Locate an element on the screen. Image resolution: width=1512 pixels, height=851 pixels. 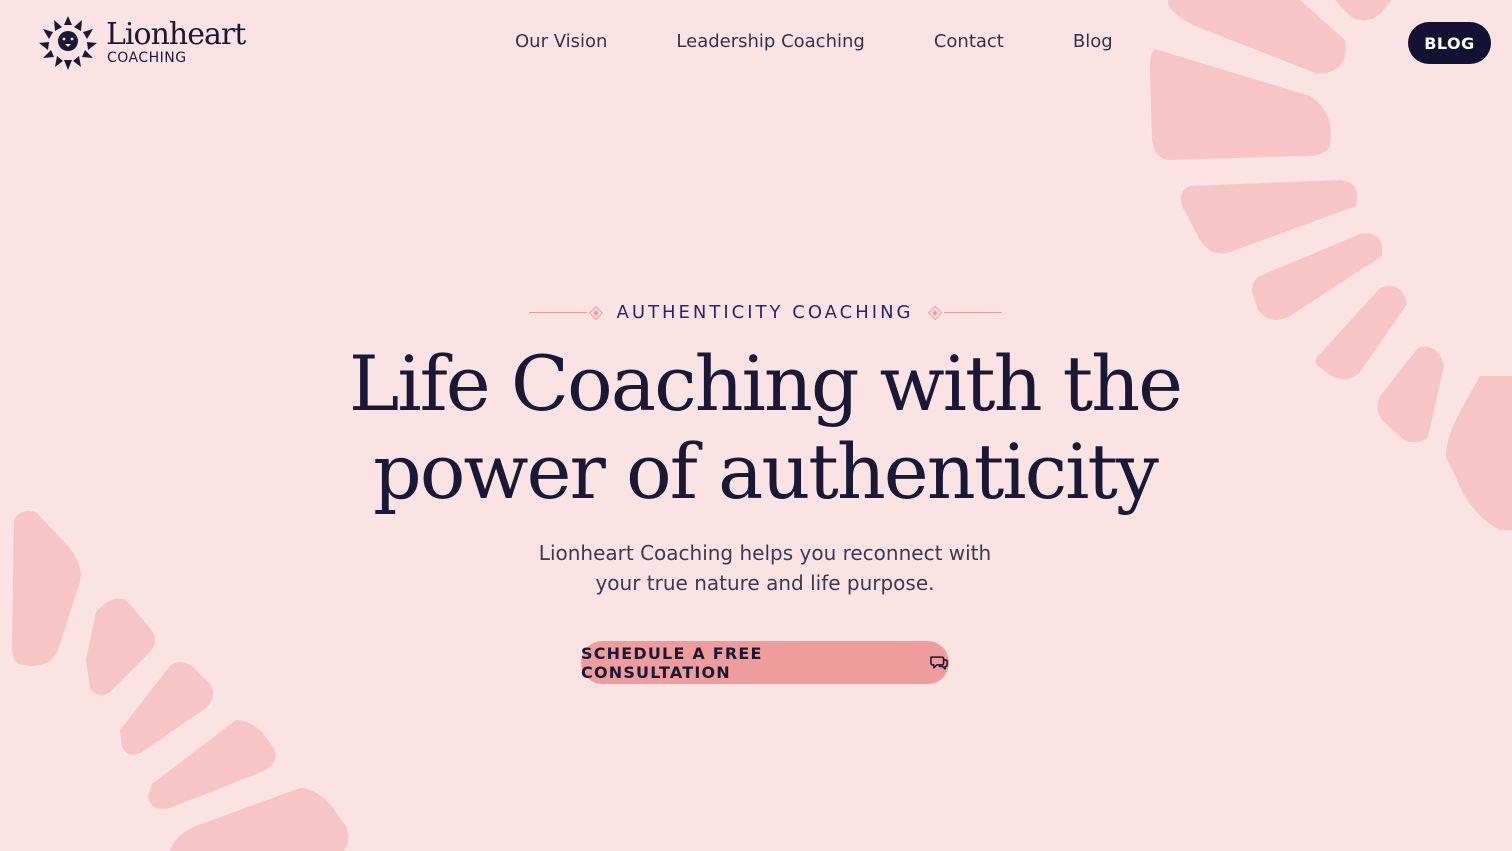
lion-head-icon is located at coordinates (68, 43).